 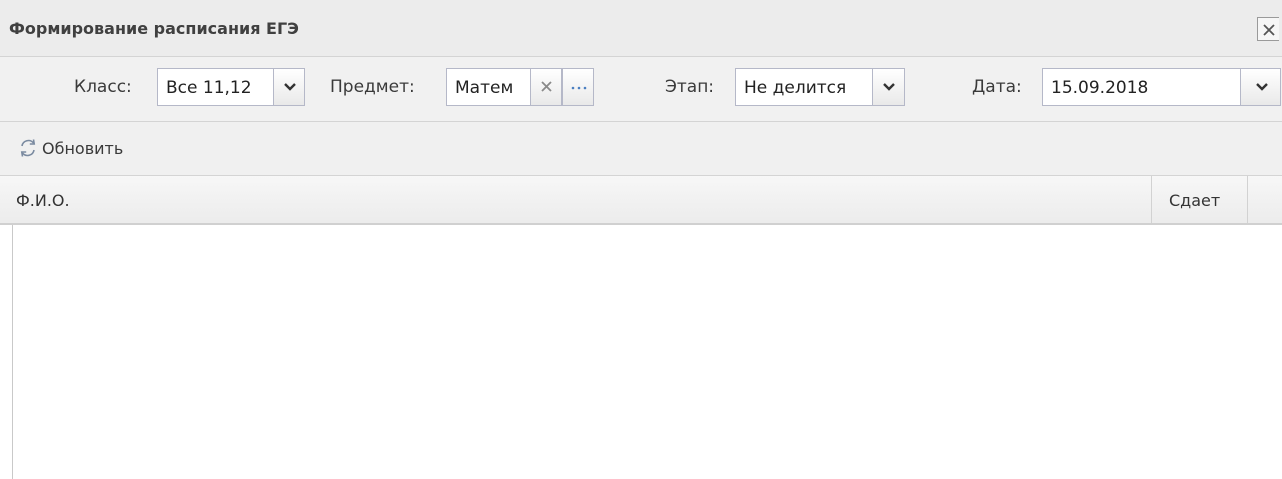 I want to click on date-picker-button, so click(x=1260, y=87).